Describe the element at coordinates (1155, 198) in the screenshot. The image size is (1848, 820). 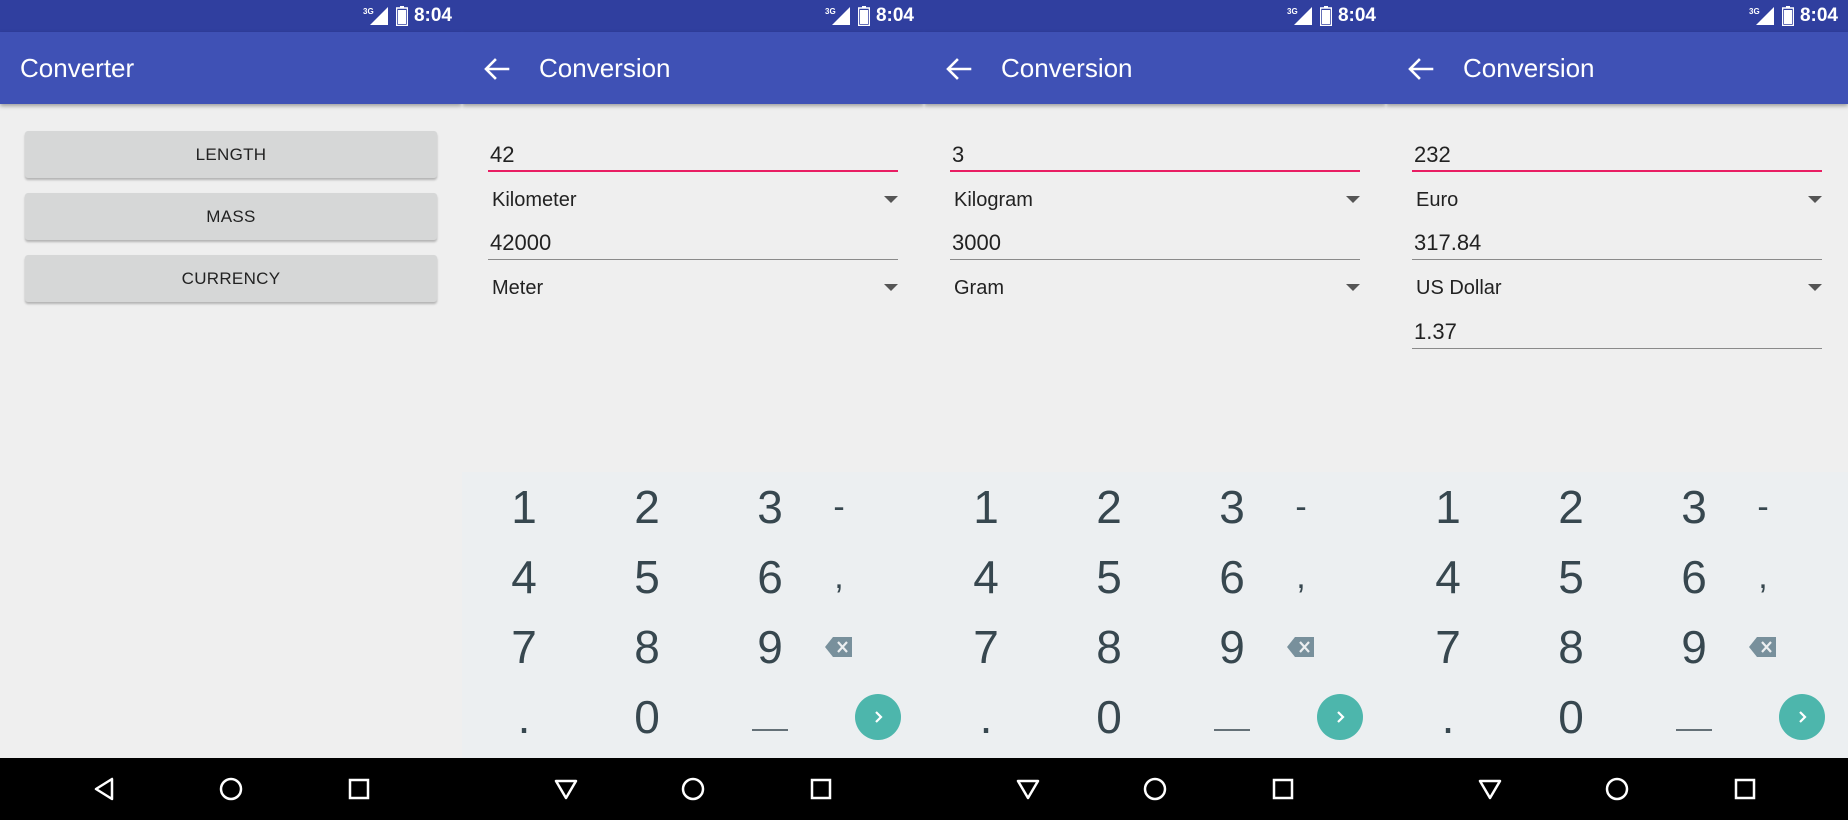
I see `from-unit-spinner: Kilogram` at that location.